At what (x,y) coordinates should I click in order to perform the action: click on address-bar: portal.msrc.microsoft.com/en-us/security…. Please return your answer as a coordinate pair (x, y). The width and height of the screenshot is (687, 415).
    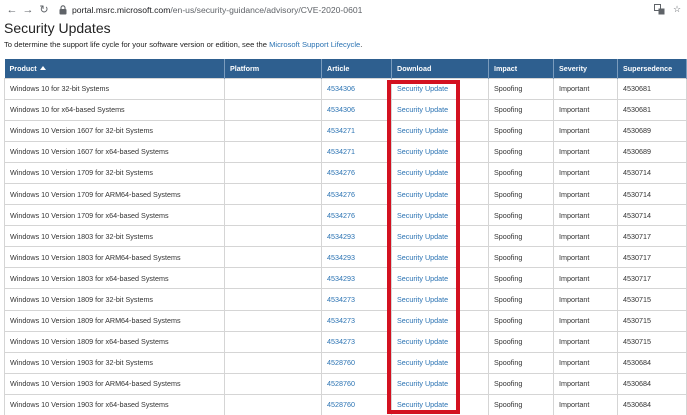
    Looking at the image, I should click on (217, 10).